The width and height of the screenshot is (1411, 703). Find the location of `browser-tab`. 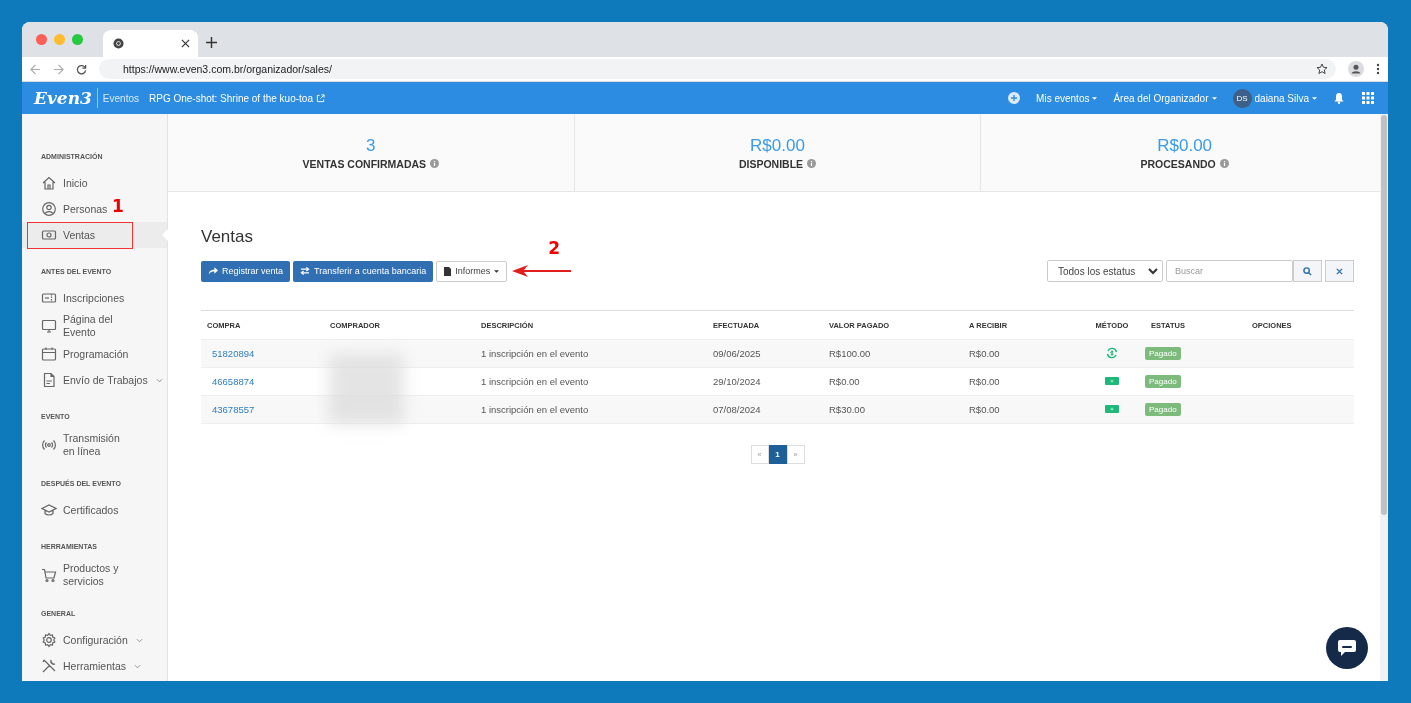

browser-tab is located at coordinates (150, 43).